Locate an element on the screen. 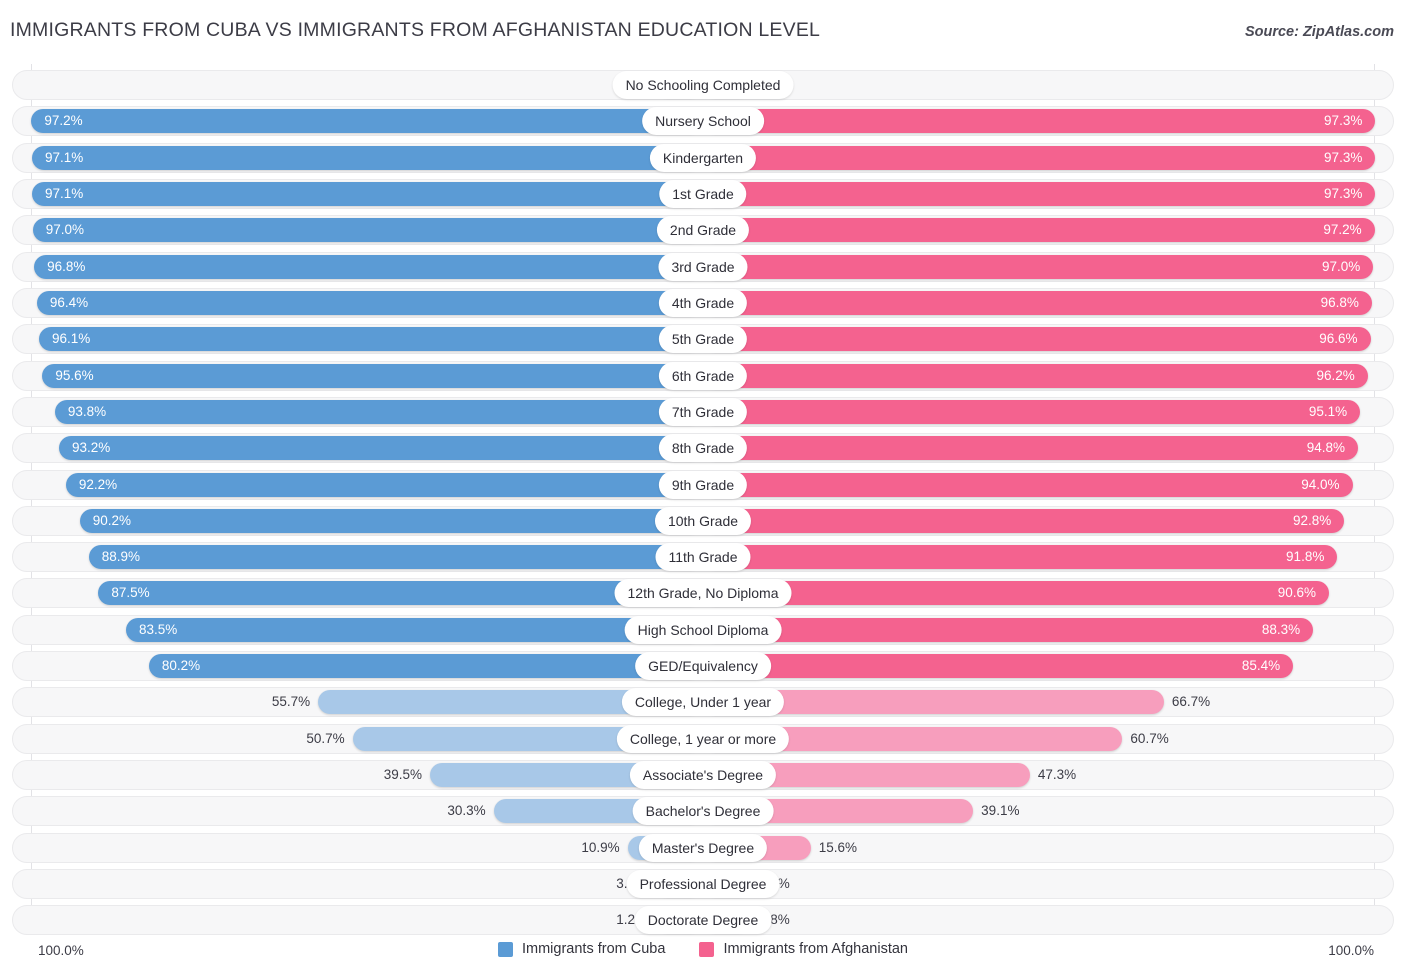 This screenshot has width=1406, height=975. chart-row: 80.2% 85.4% GED/Equivalency is located at coordinates (703, 666).